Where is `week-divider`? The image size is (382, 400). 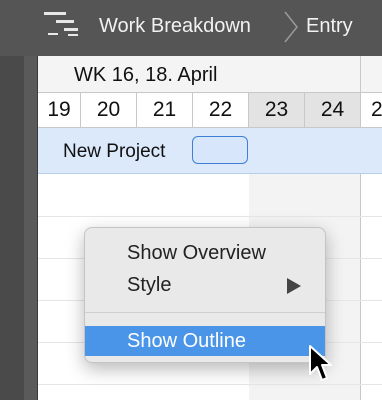
week-divider is located at coordinates (360, 74).